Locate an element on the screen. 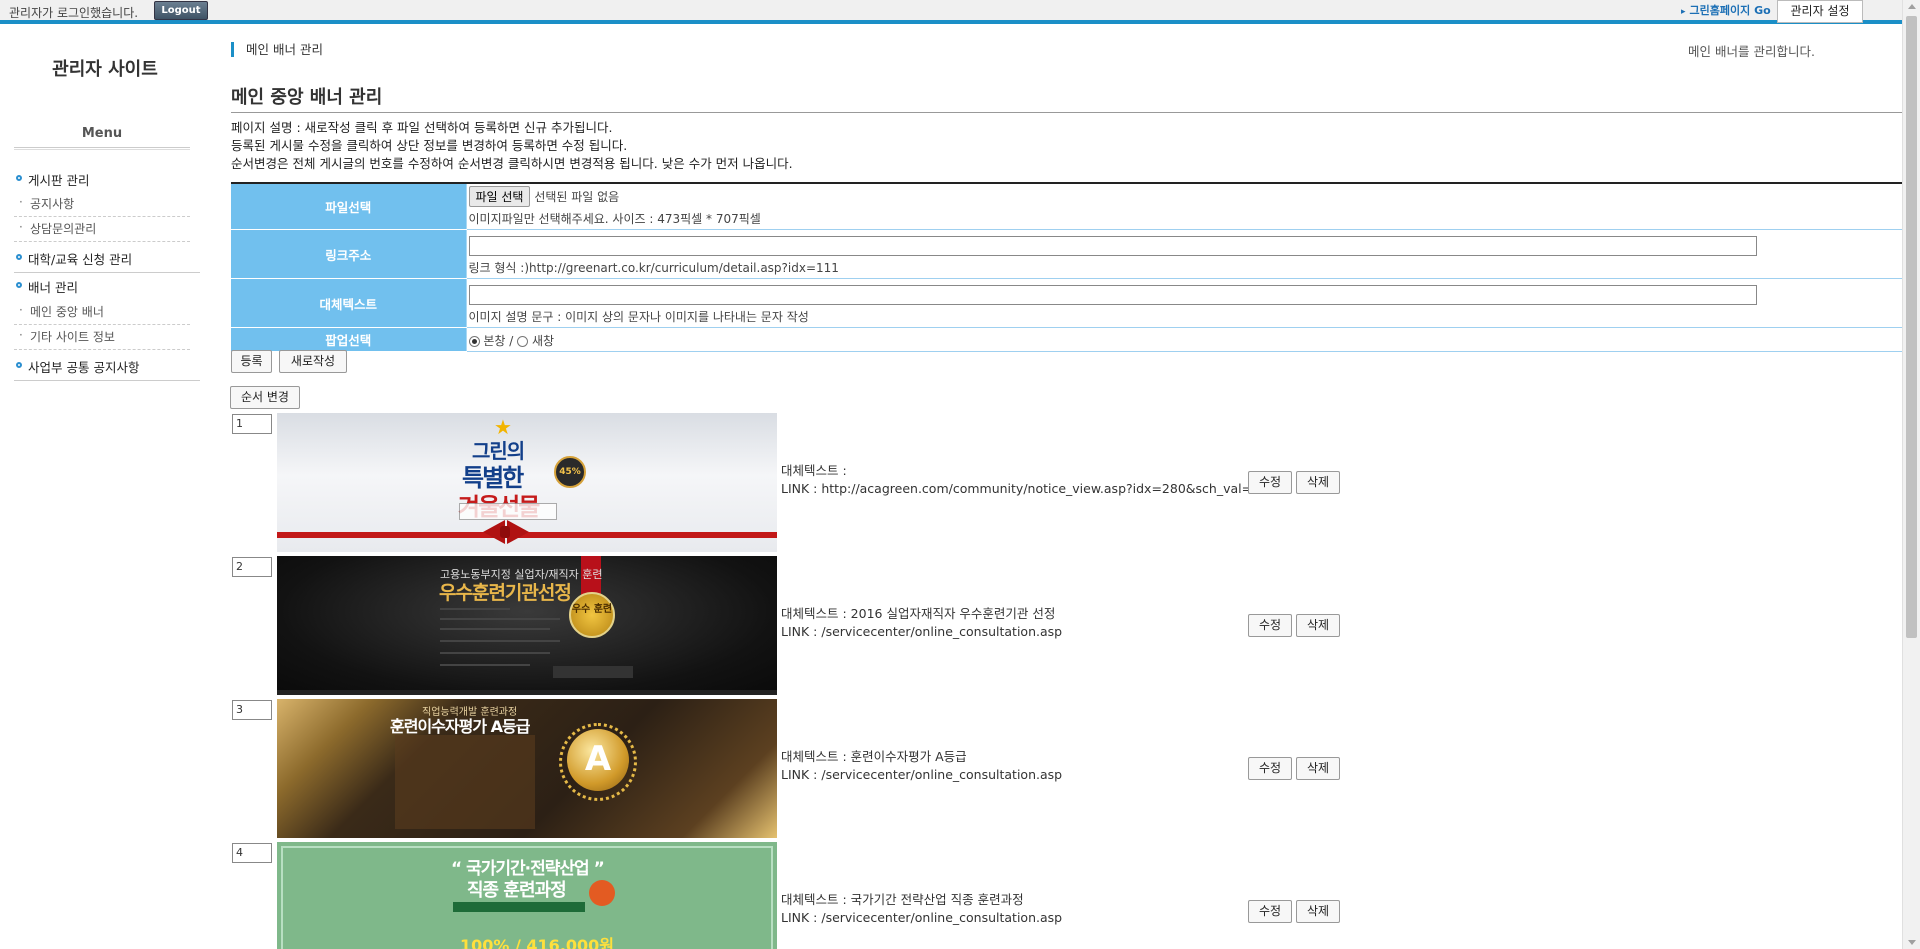 Image resolution: width=1920 pixels, height=949 pixels. register-button: 등록 is located at coordinates (251, 361).